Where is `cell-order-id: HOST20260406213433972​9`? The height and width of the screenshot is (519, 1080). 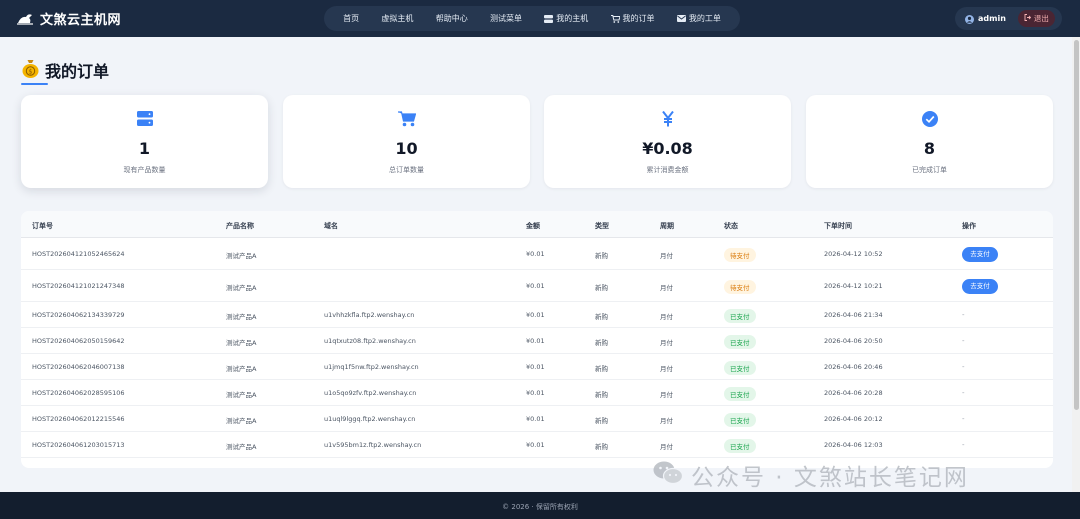 cell-order-id: HOST20260406213433972​9 is located at coordinates (78, 315).